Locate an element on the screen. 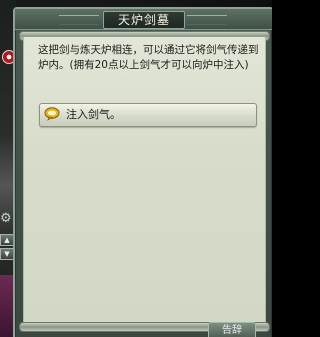  option-inject-sword-qi: 注入剑气。 is located at coordinates (148, 115).